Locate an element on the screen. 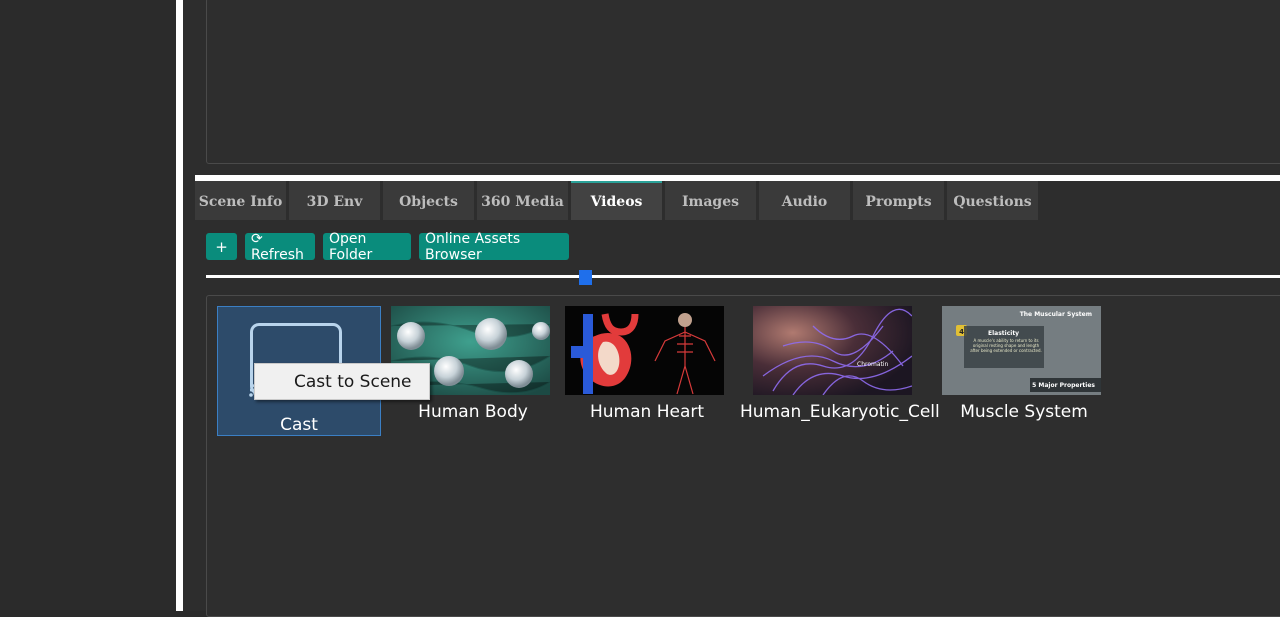 The width and height of the screenshot is (1280, 617). thumbnail-size-slider-handle is located at coordinates (585, 277).